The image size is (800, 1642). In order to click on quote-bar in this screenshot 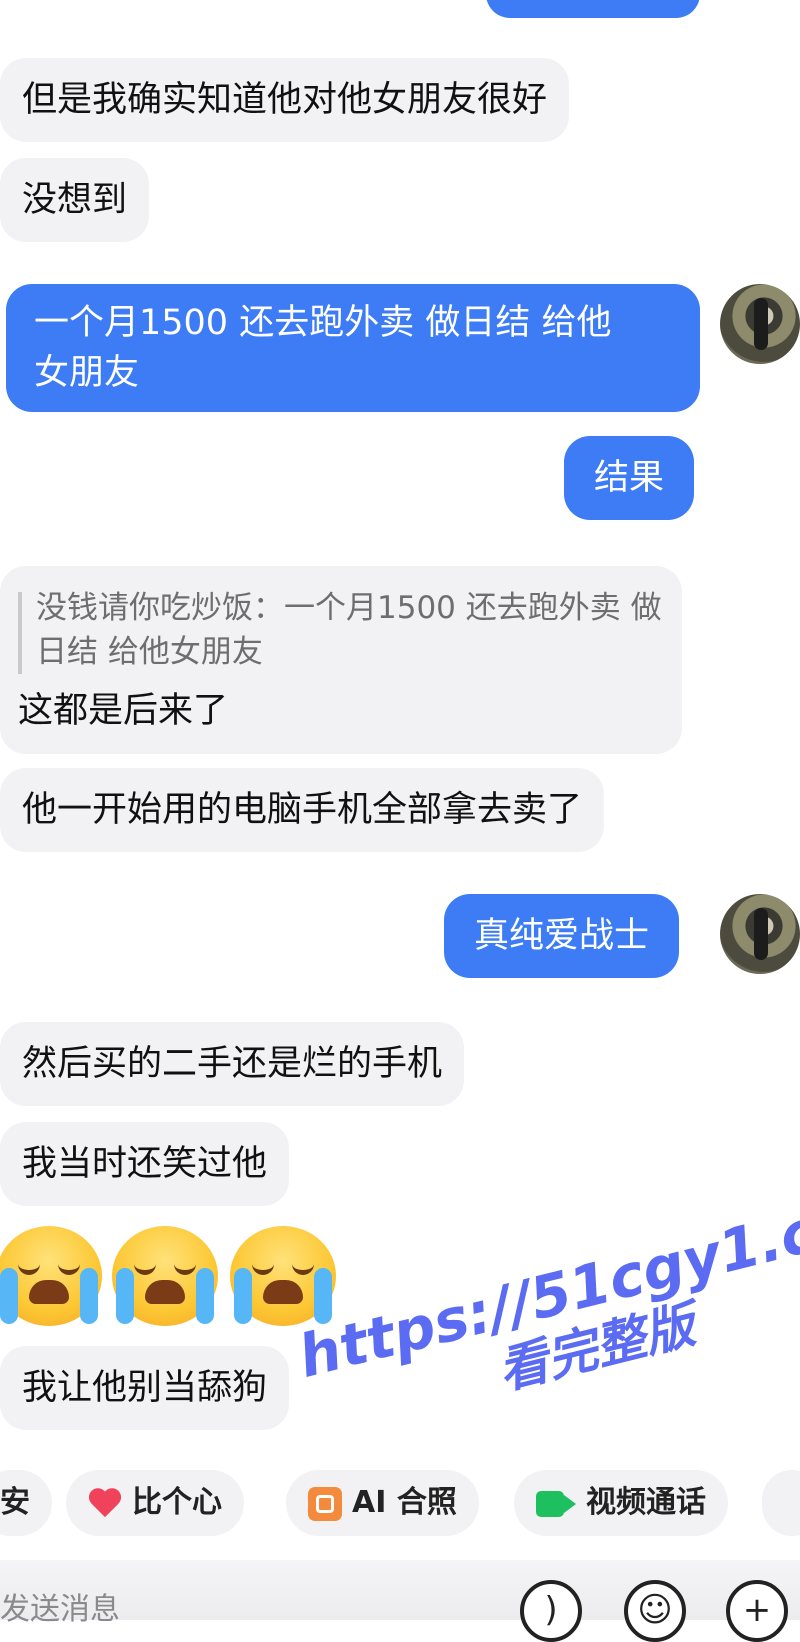, I will do `click(20, 633)`.